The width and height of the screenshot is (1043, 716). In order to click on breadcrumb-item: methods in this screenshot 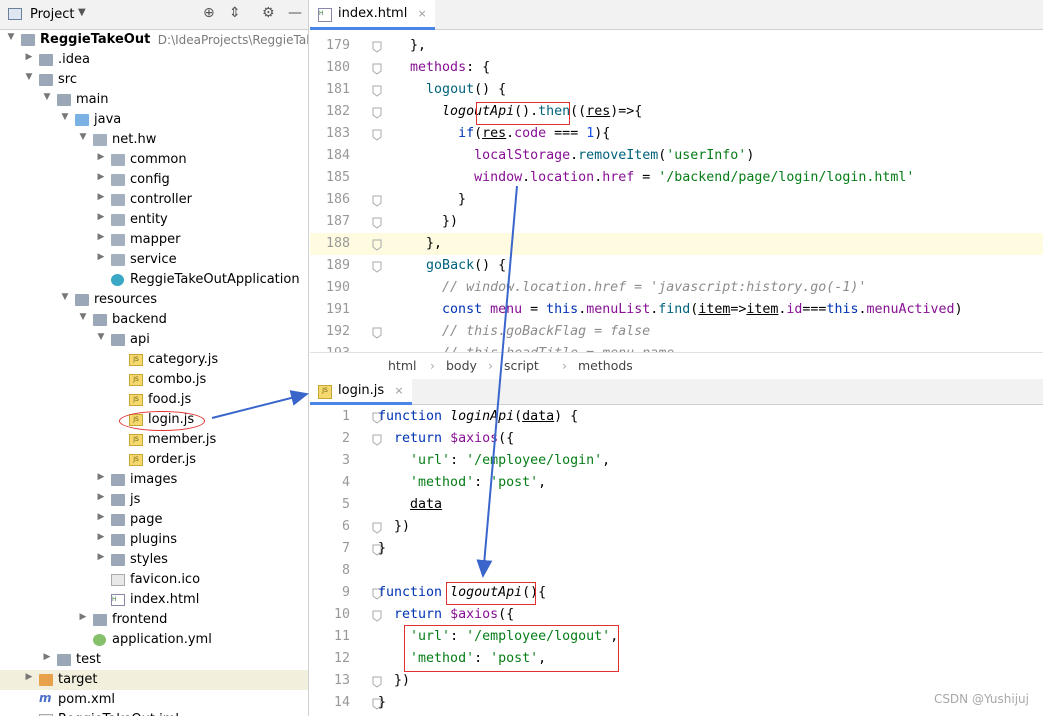, I will do `click(605, 365)`.